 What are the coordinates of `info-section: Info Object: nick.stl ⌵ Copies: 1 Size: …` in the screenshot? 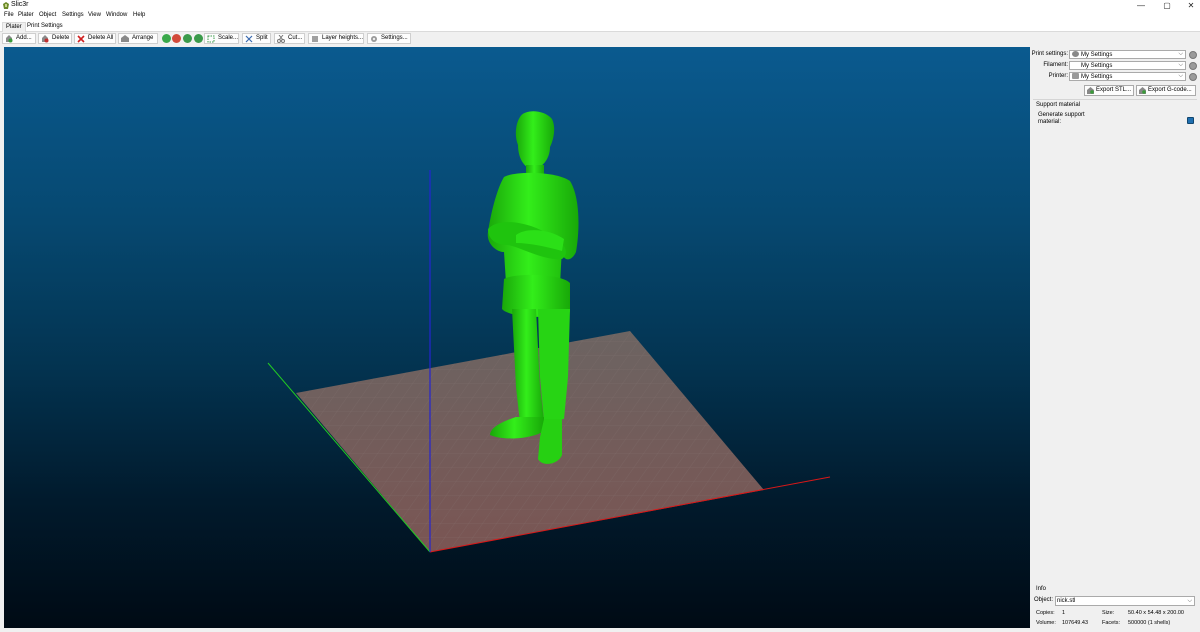 It's located at (1115, 608).